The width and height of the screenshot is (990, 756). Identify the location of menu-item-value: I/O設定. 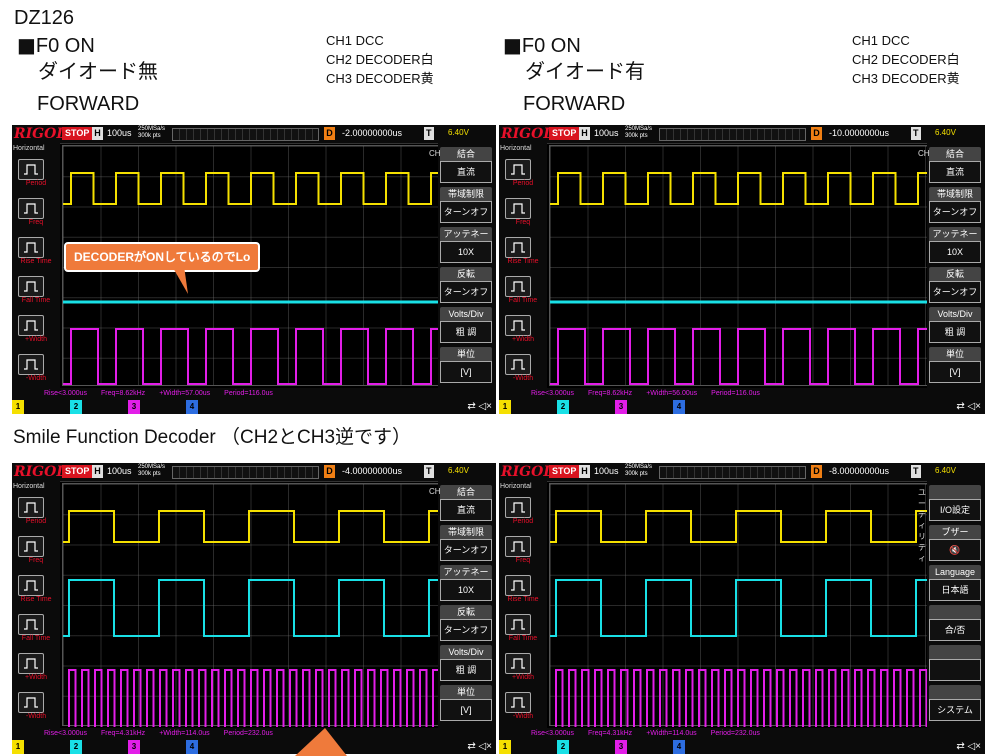
(955, 510).